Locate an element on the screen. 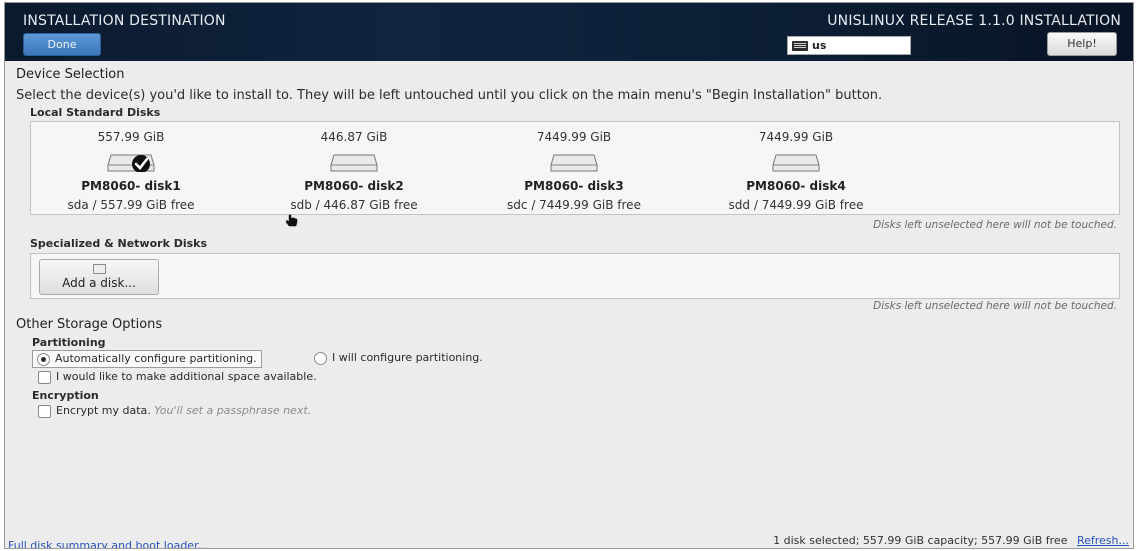  disk-add-icon is located at coordinates (99, 269).